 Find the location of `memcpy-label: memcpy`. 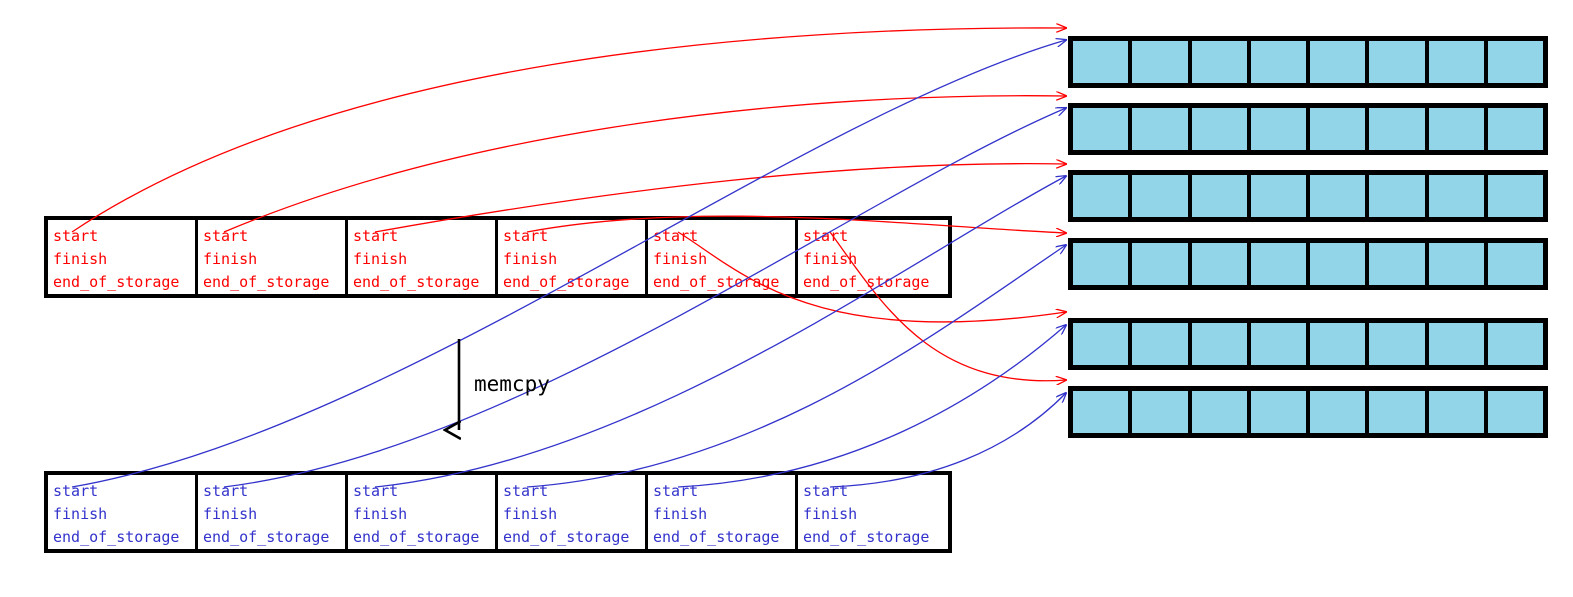

memcpy-label: memcpy is located at coordinates (512, 384).